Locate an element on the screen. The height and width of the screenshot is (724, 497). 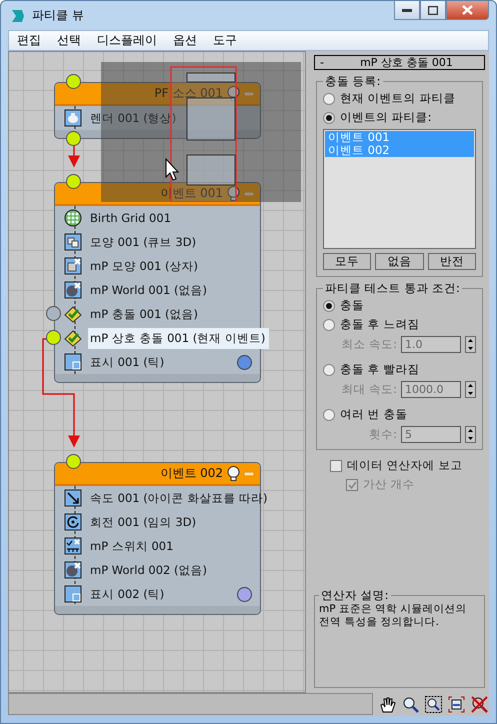
close-icon is located at coordinates (467, 10).